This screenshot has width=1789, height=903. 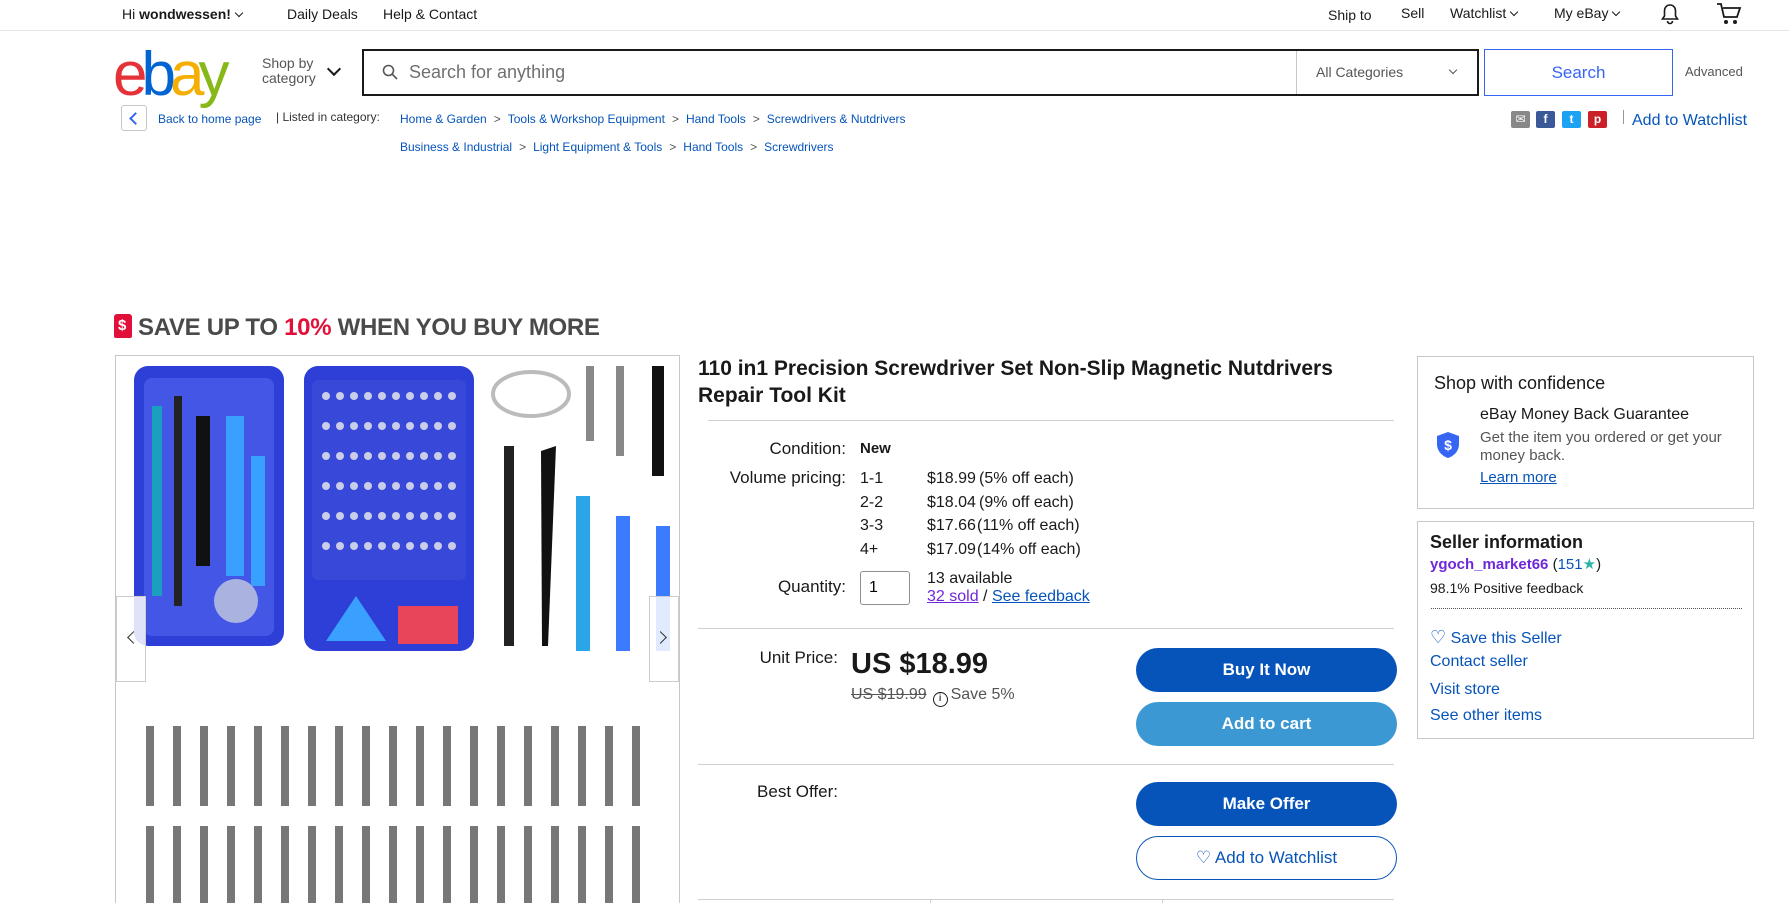 I want to click on shield-dollar-icon: $, so click(x=1448, y=445).